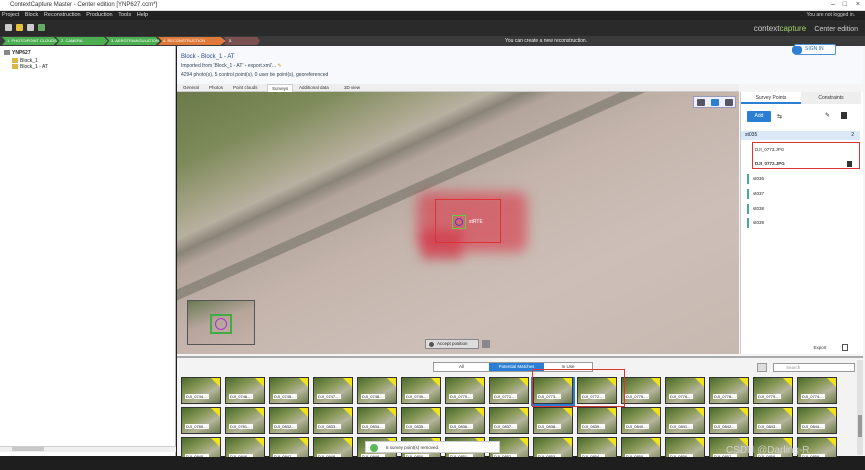  I want to click on filter-all: All, so click(461, 367).